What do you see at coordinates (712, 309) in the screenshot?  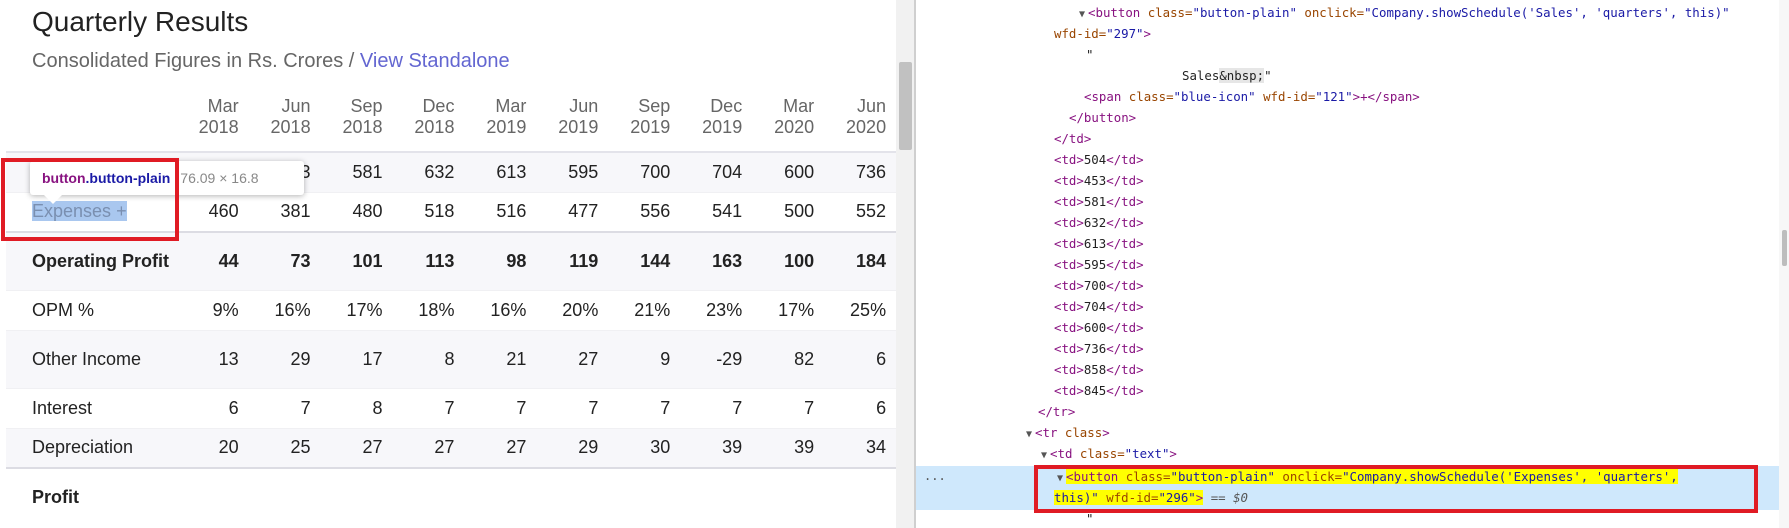 I see `table-cell: 23%` at bounding box center [712, 309].